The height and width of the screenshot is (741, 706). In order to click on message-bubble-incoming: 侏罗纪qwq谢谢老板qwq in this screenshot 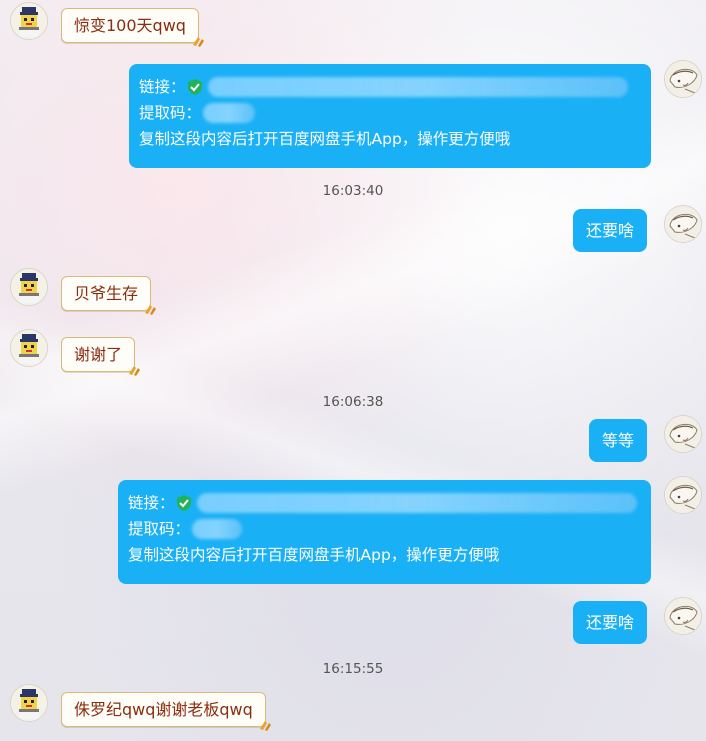, I will do `click(166, 711)`.